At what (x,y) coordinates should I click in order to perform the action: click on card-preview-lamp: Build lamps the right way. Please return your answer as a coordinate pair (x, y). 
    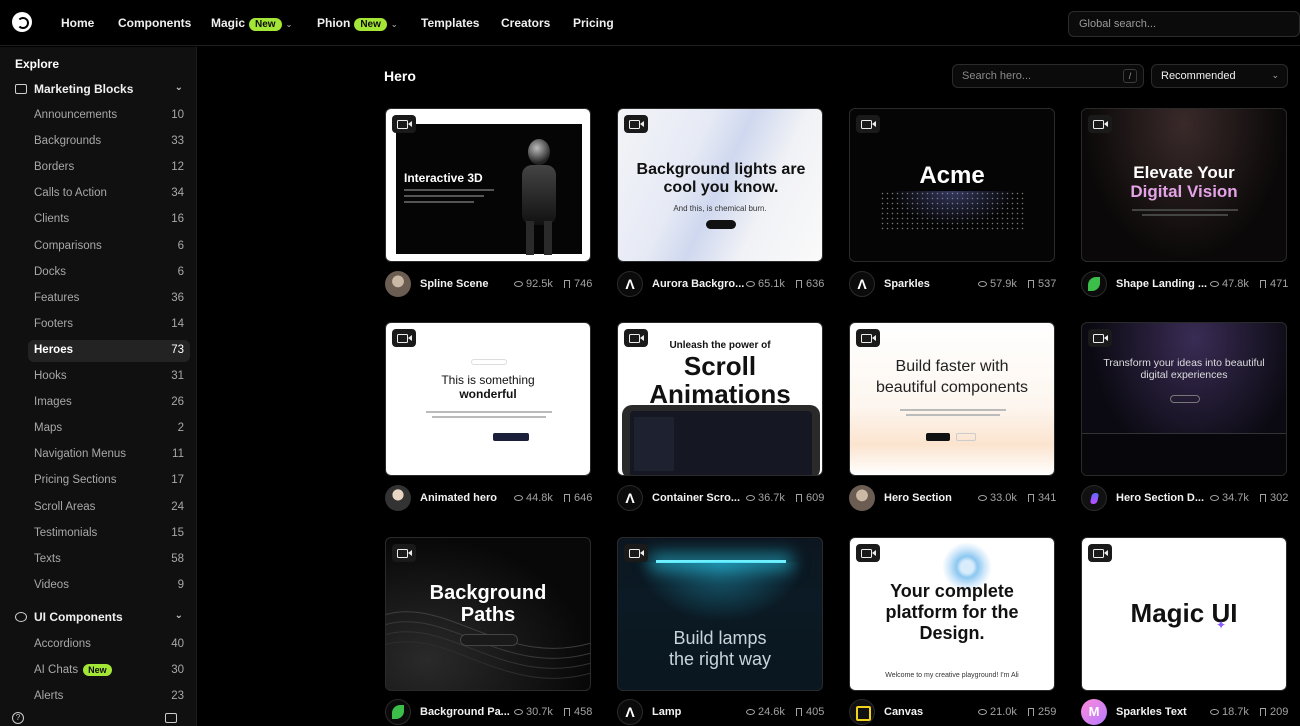
    Looking at the image, I should click on (720, 614).